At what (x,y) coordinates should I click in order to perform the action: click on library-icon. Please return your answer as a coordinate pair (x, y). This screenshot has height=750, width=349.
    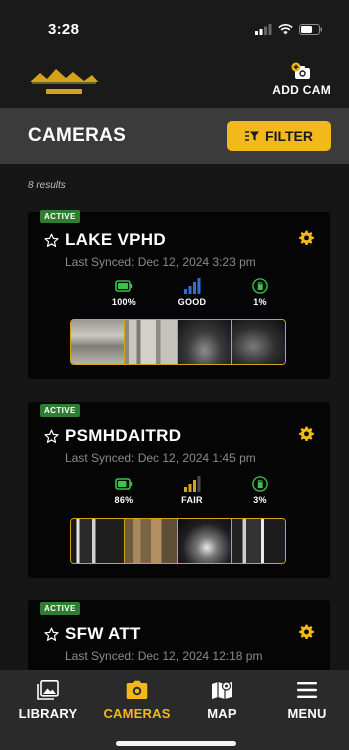
    Looking at the image, I should click on (48, 690).